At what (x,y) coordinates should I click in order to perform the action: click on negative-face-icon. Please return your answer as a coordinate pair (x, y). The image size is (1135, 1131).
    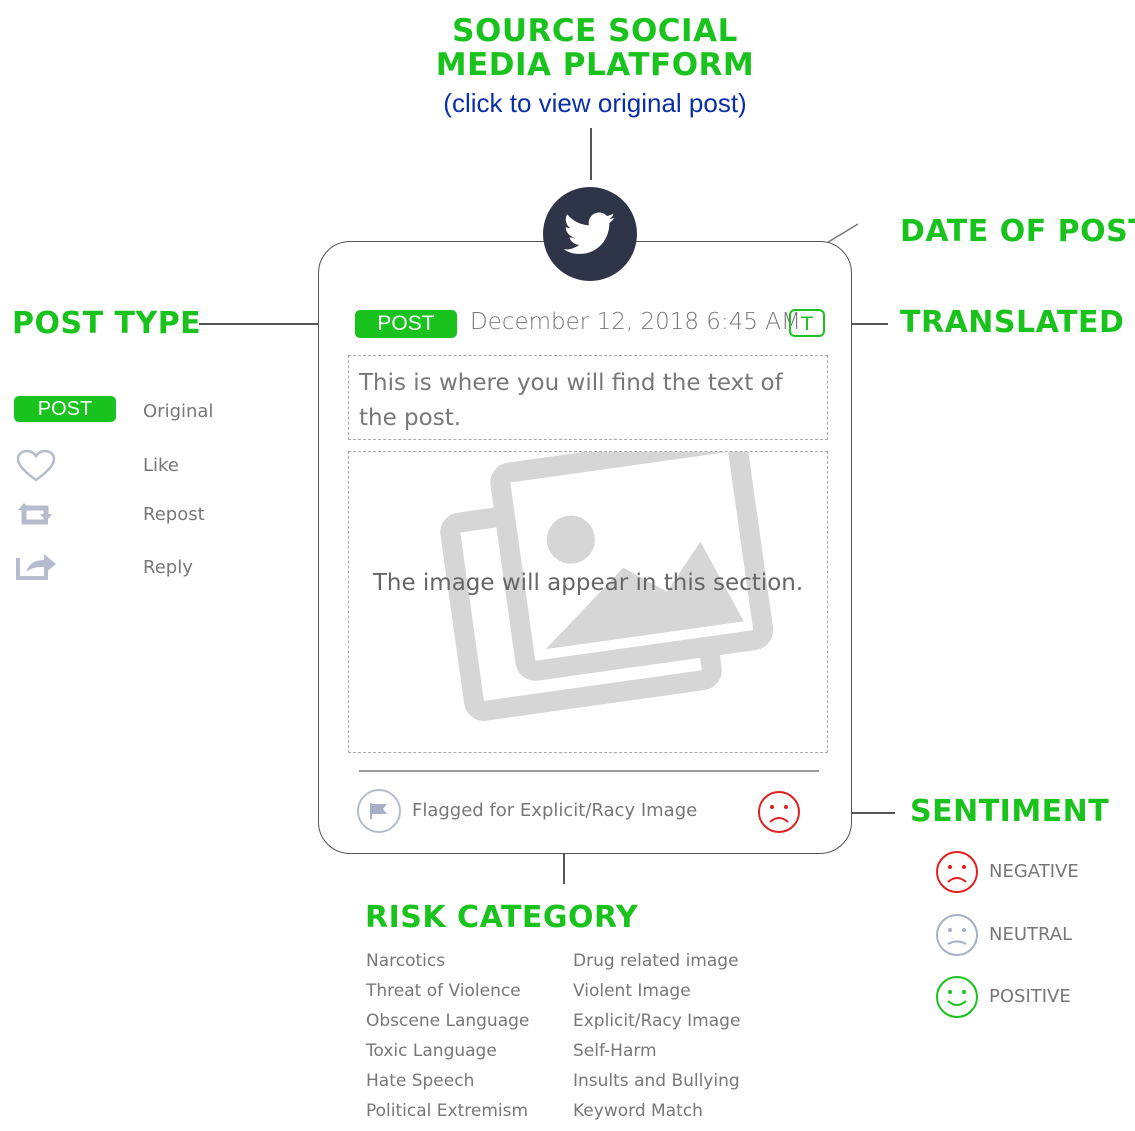
    Looking at the image, I should click on (957, 874).